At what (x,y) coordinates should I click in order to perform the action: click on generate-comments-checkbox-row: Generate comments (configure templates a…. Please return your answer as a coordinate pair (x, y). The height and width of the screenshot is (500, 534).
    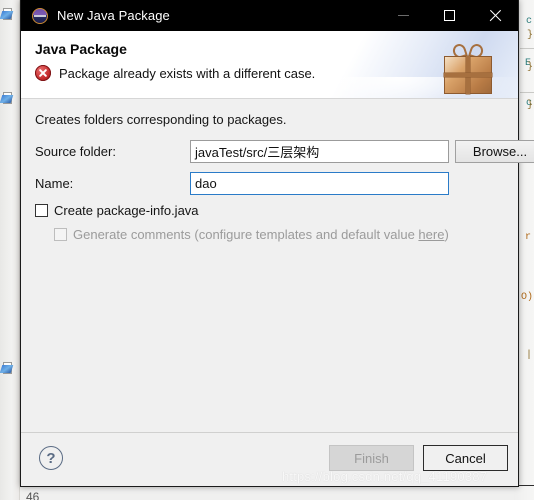
    Looking at the image, I should click on (251, 234).